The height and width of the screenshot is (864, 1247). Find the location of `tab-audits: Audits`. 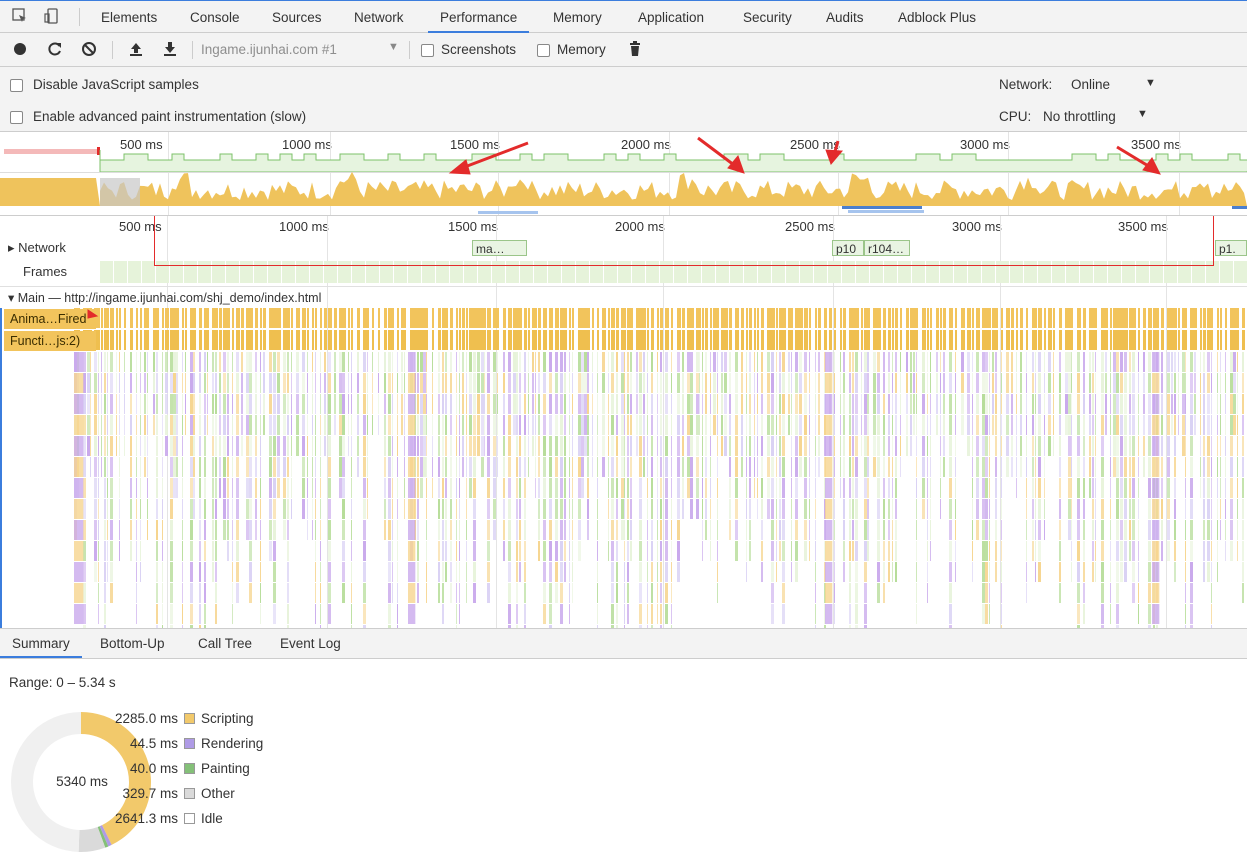

tab-audits: Audits is located at coordinates (845, 16).